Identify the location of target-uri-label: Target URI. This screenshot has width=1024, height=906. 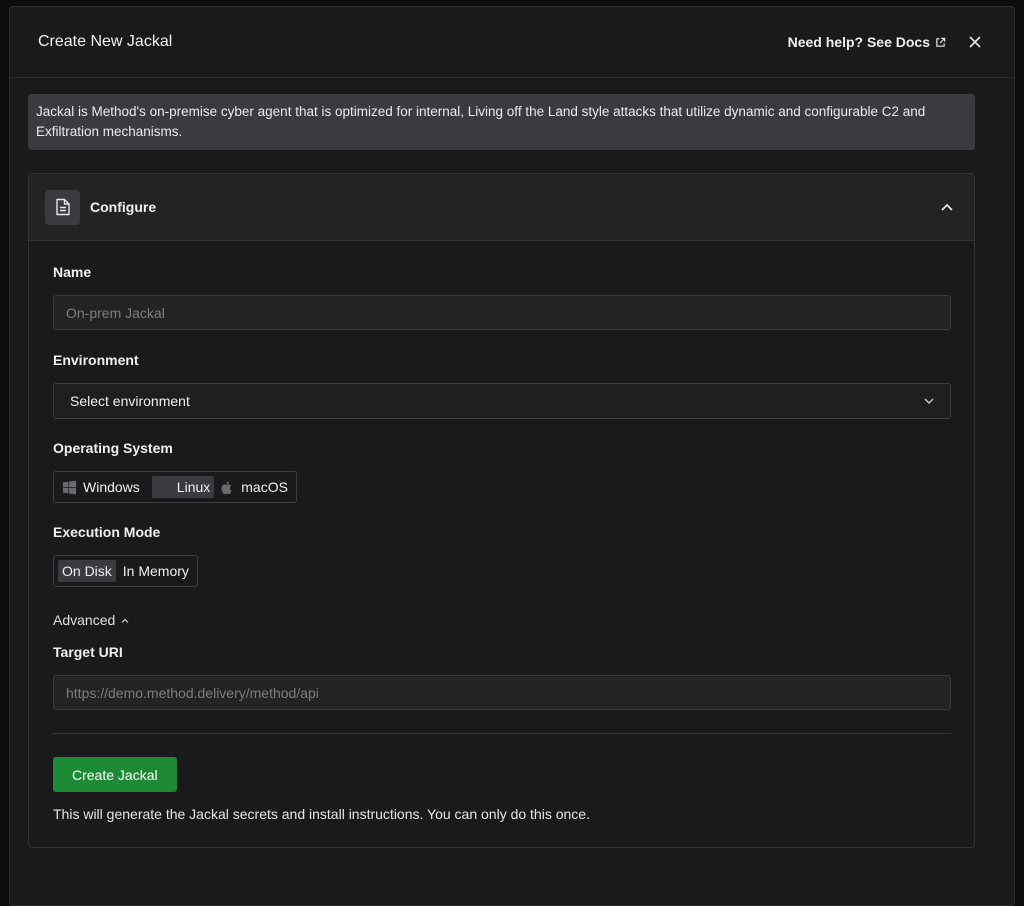
(88, 652).